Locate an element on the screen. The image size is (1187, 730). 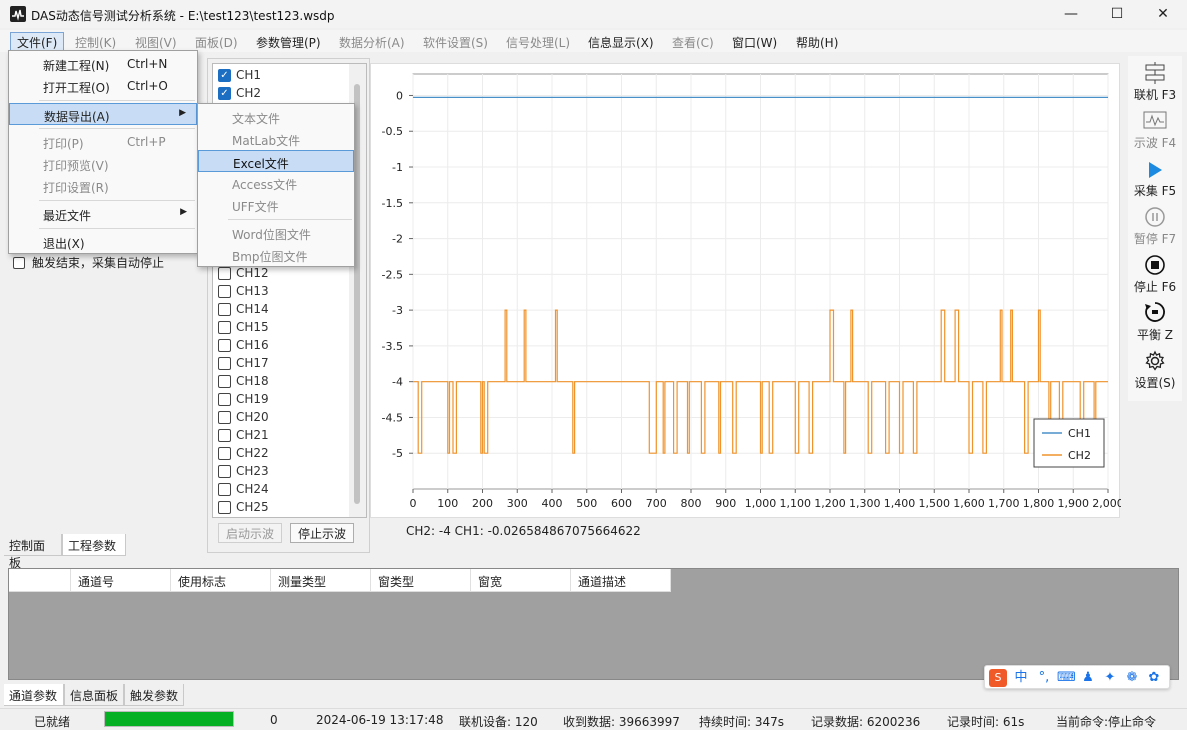
channel-label: CH25 is located at coordinates (252, 507).